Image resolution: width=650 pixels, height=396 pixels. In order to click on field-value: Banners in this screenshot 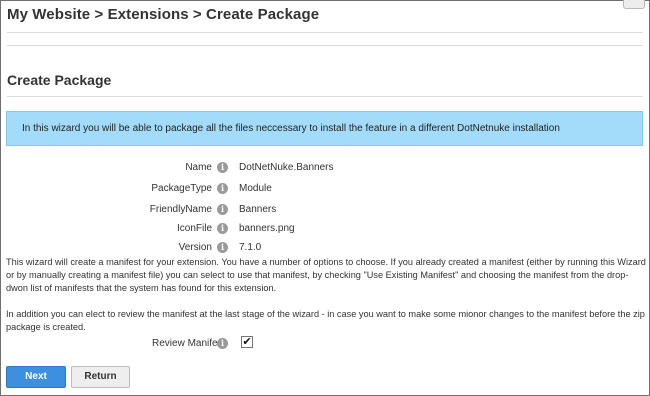, I will do `click(258, 209)`.